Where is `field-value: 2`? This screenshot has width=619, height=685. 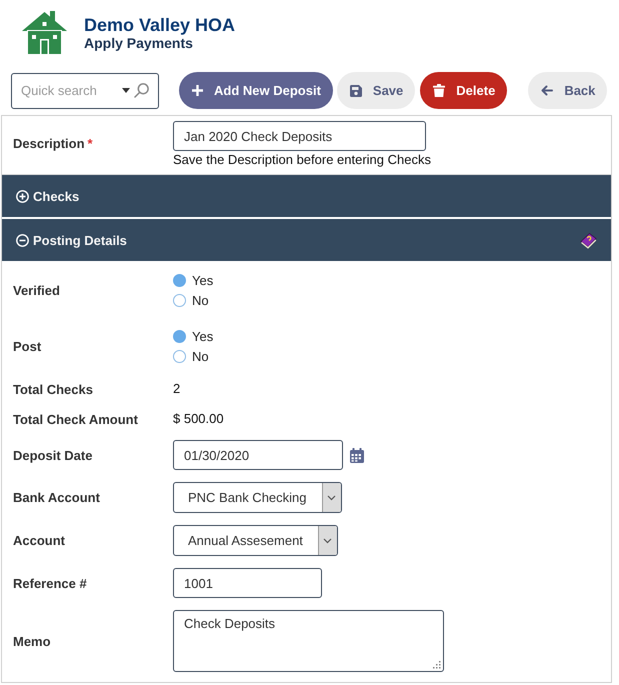 field-value: 2 is located at coordinates (176, 388).